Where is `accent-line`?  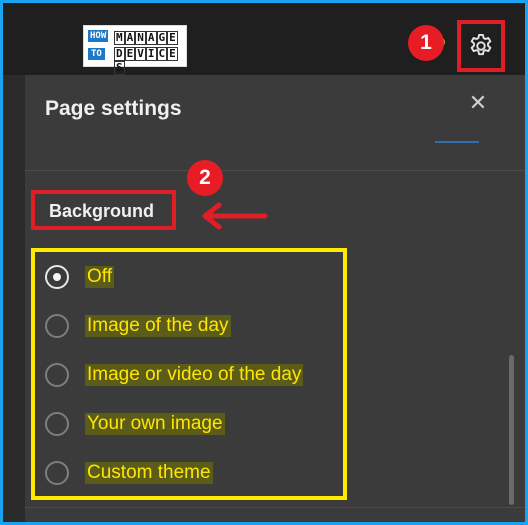 accent-line is located at coordinates (457, 142).